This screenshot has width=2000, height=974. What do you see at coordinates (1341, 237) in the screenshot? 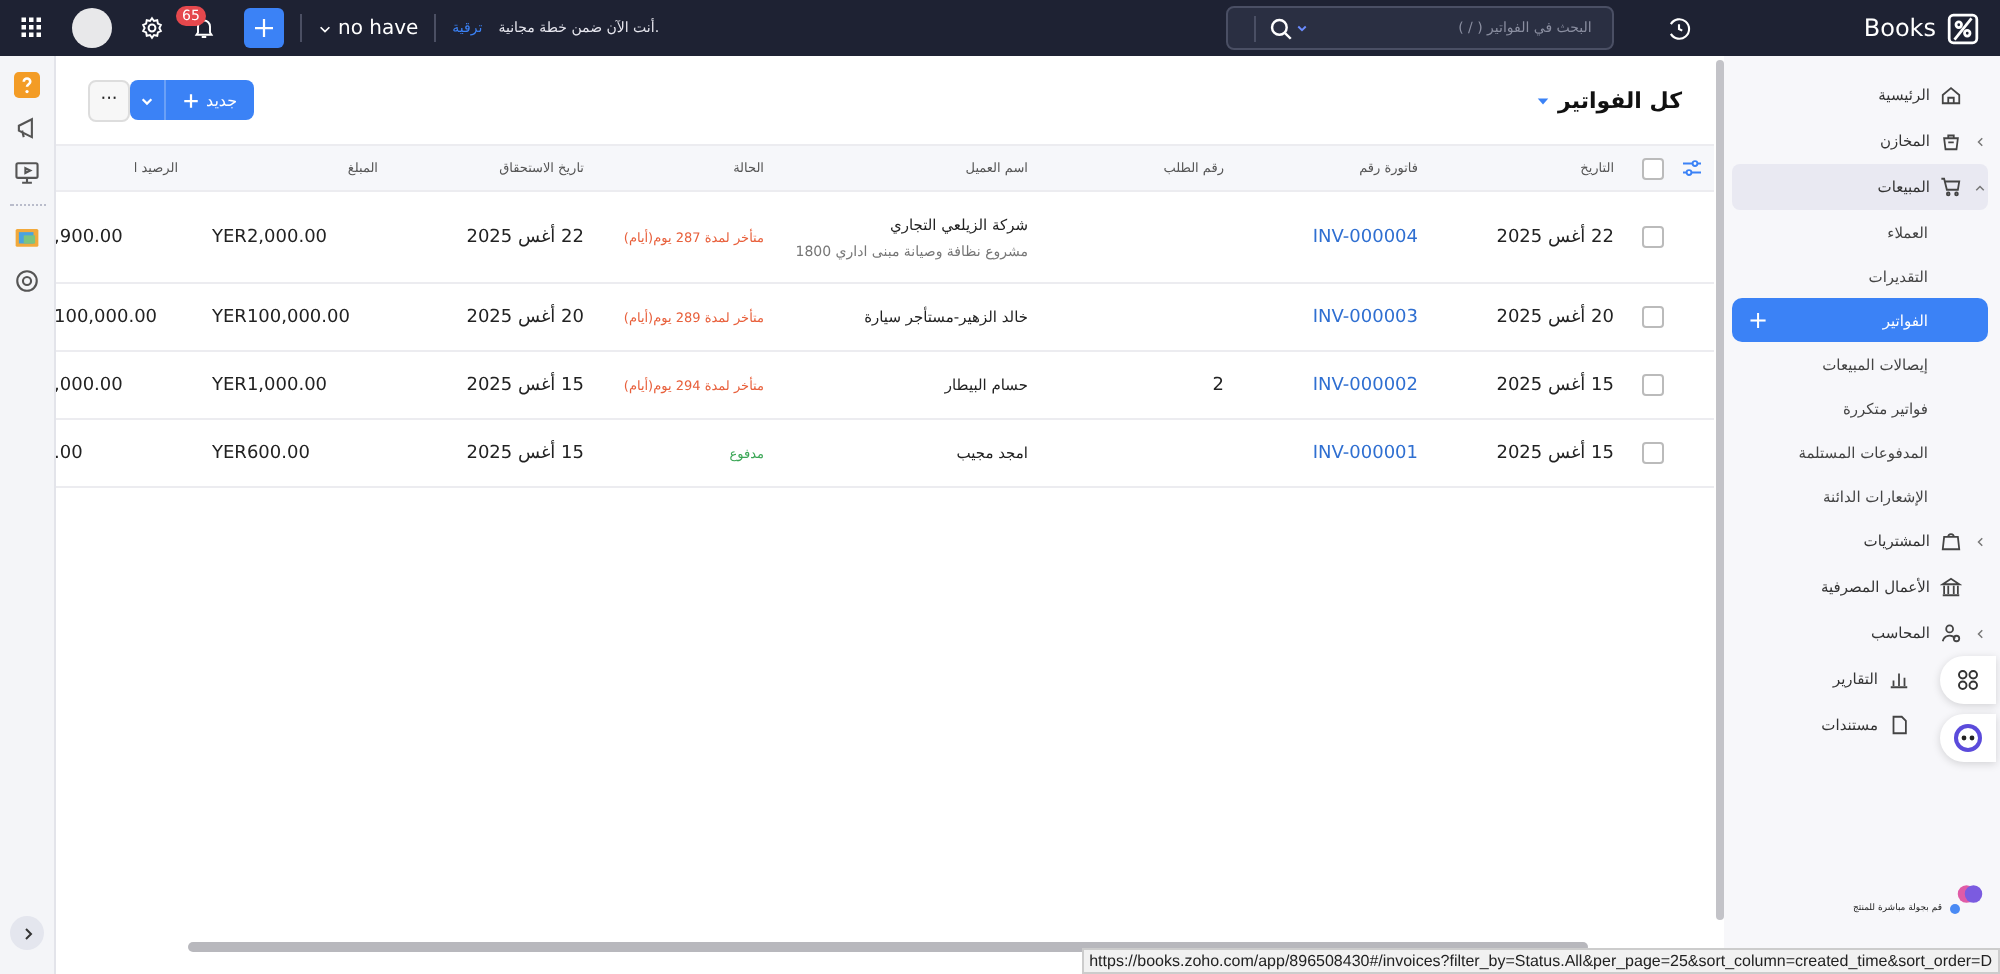
I see `invoice-link: INV-000004` at bounding box center [1341, 237].